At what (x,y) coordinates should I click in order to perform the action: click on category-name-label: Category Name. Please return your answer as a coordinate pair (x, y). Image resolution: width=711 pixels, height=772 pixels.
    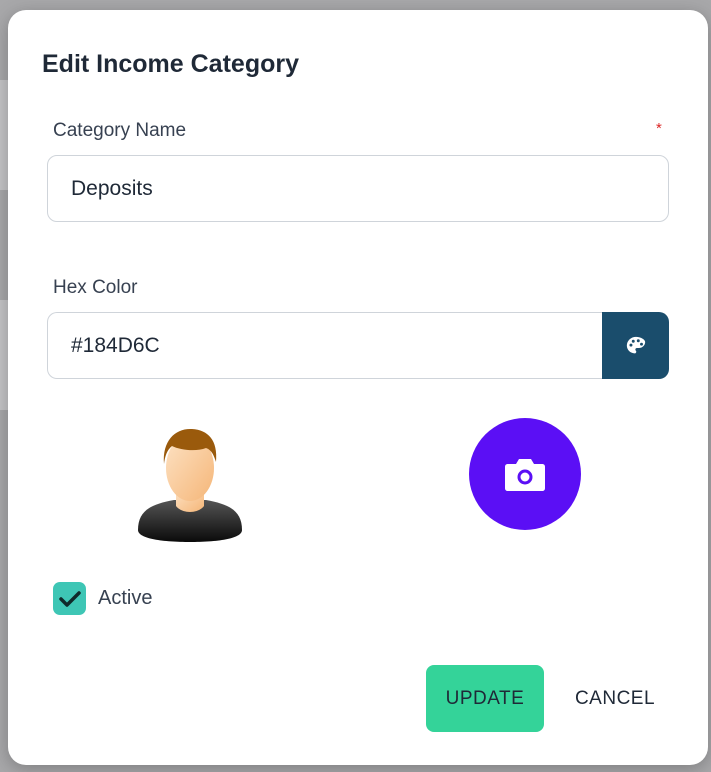
    Looking at the image, I should click on (120, 130).